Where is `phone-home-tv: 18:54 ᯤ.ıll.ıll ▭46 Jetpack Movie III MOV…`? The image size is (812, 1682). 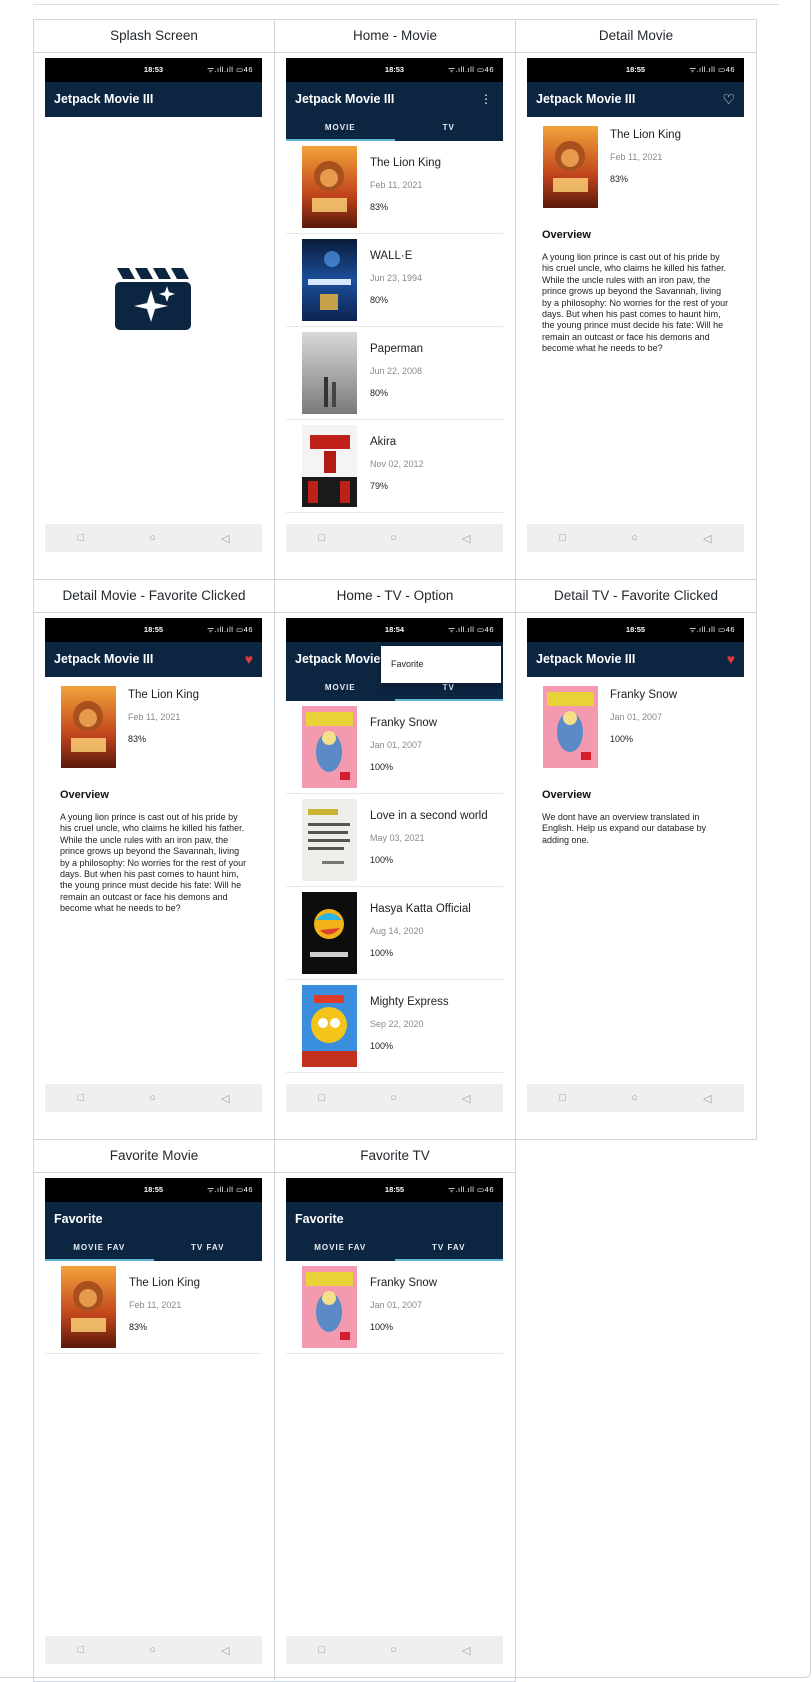
phone-home-tv: 18:54 ᯤ.ıll.ıll ▭46 Jetpack Movie III MOV… is located at coordinates (394, 865).